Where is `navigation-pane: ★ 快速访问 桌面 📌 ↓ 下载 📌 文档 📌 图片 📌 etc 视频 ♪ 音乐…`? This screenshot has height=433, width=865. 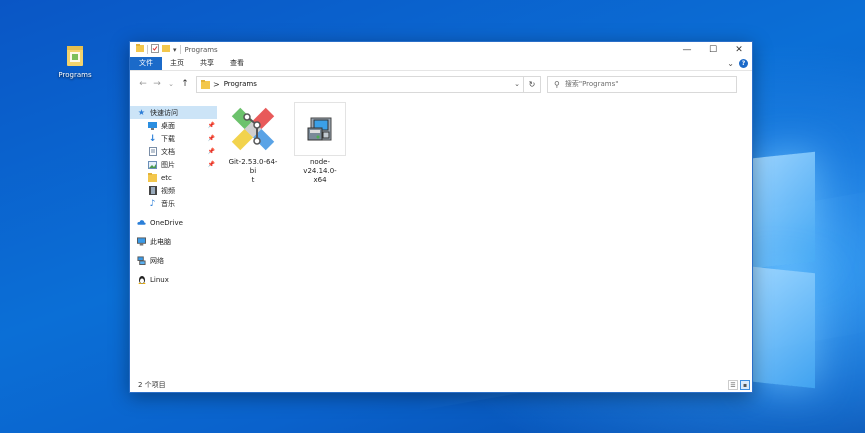 navigation-pane: ★ 快速访问 桌面 📌 ↓ 下载 📌 文档 📌 图片 📌 etc 视频 ♪ 音乐… is located at coordinates (173, 237).